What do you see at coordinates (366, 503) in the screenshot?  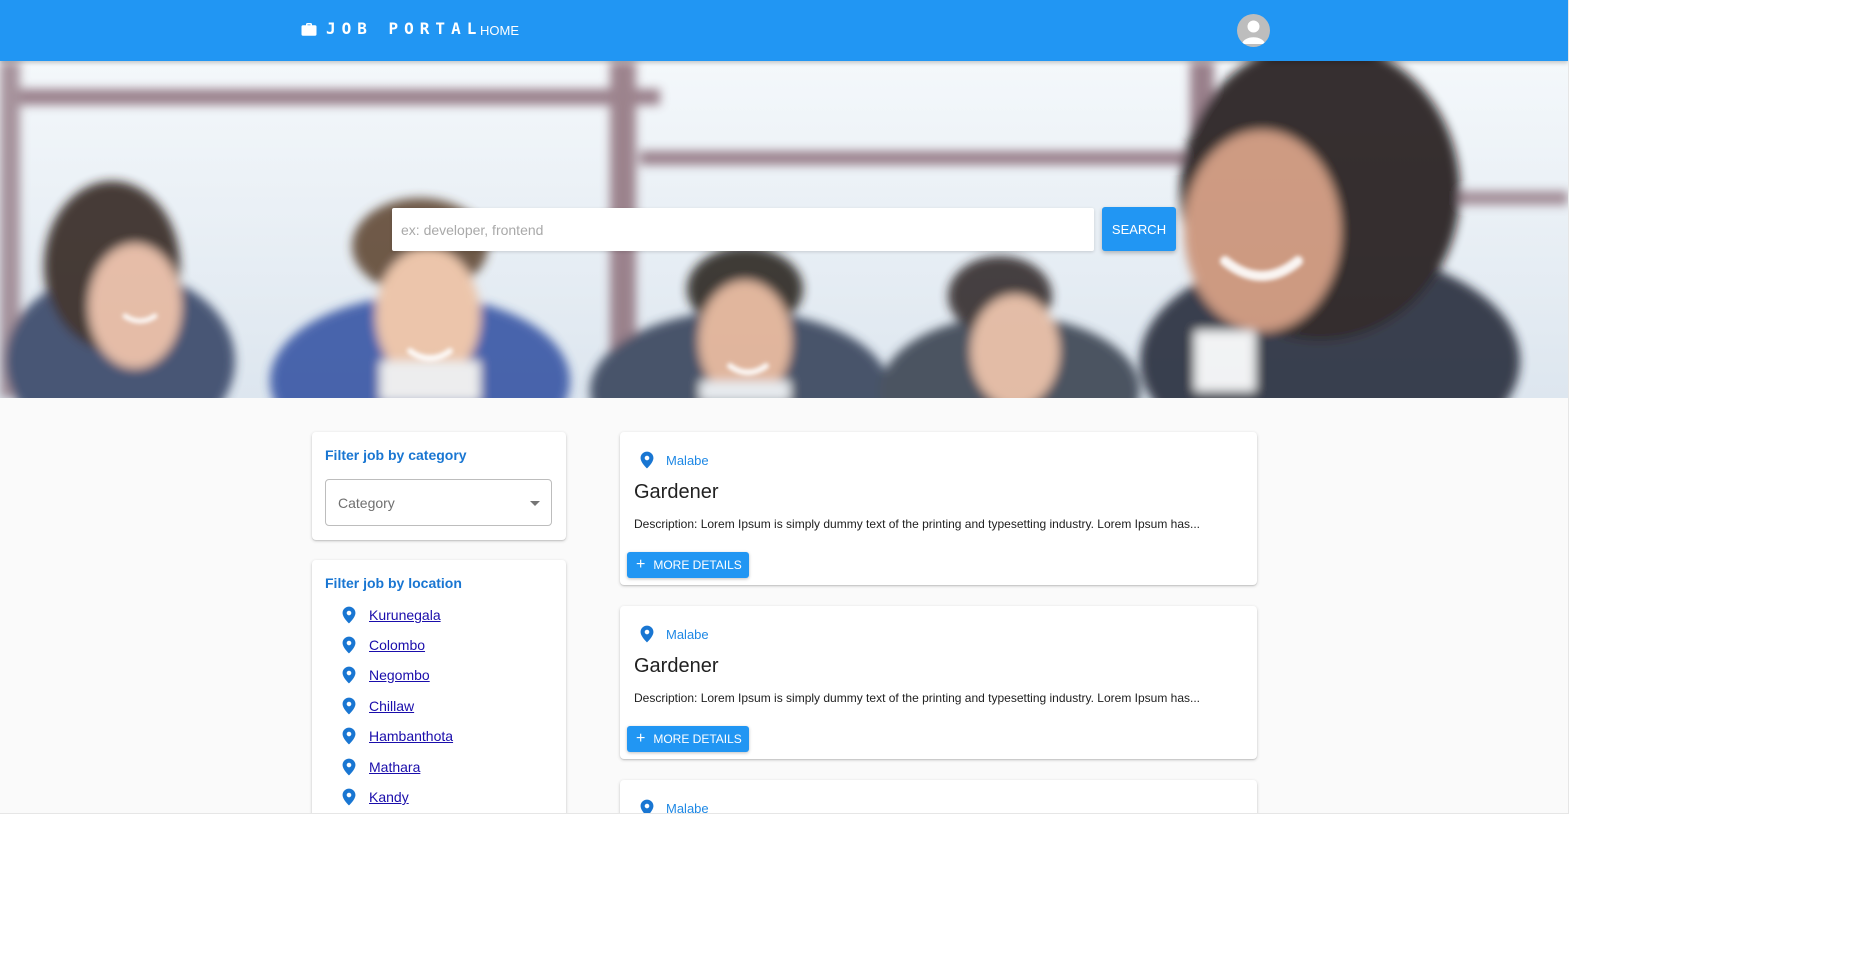 I see `category-select-label: Category` at bounding box center [366, 503].